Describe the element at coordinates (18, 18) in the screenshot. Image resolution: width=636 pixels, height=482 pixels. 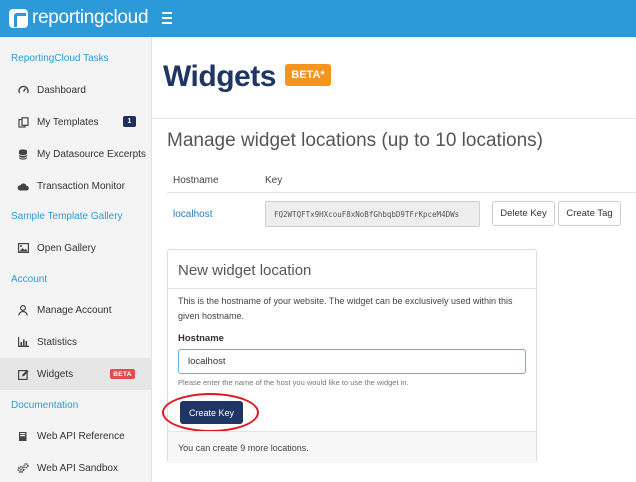
I see `logo-mark-icon` at that location.